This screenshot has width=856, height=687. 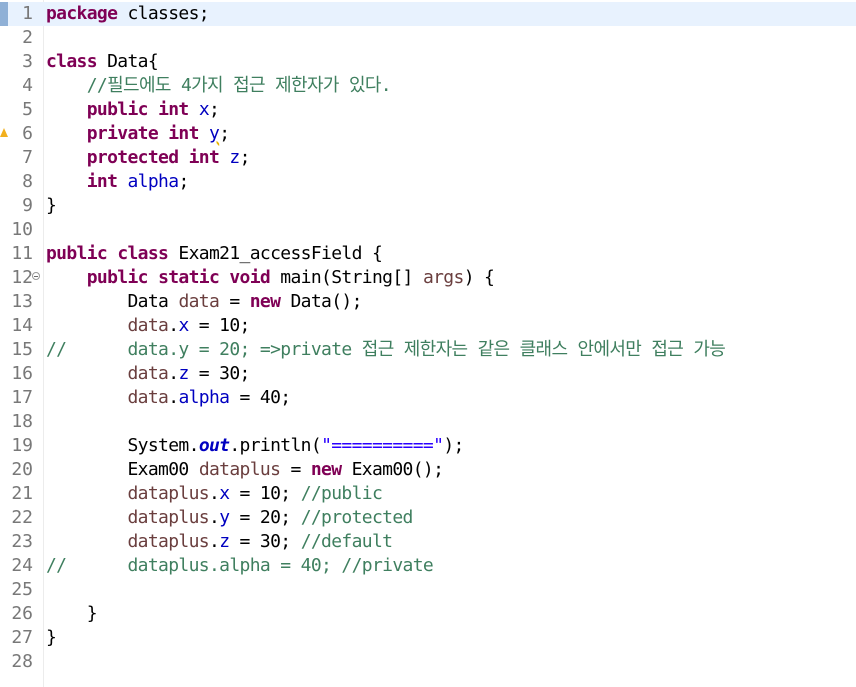 I want to click on code-line: 20 Exam00 dataplus = new Exam00();, so click(x=428, y=470).